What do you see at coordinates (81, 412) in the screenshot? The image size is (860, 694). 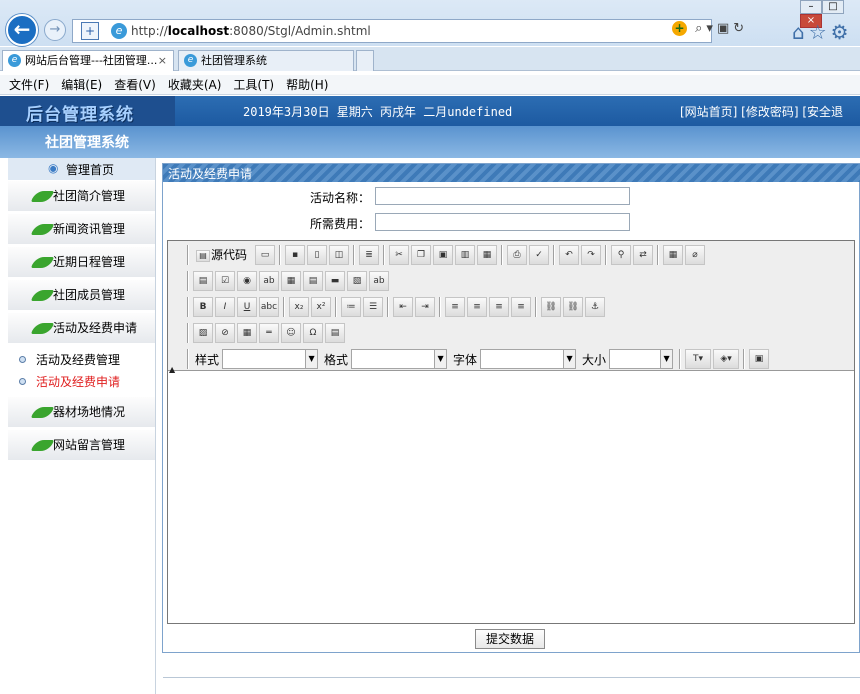 I see `sidebar-item-equipment: 器材场地情况` at bounding box center [81, 412].